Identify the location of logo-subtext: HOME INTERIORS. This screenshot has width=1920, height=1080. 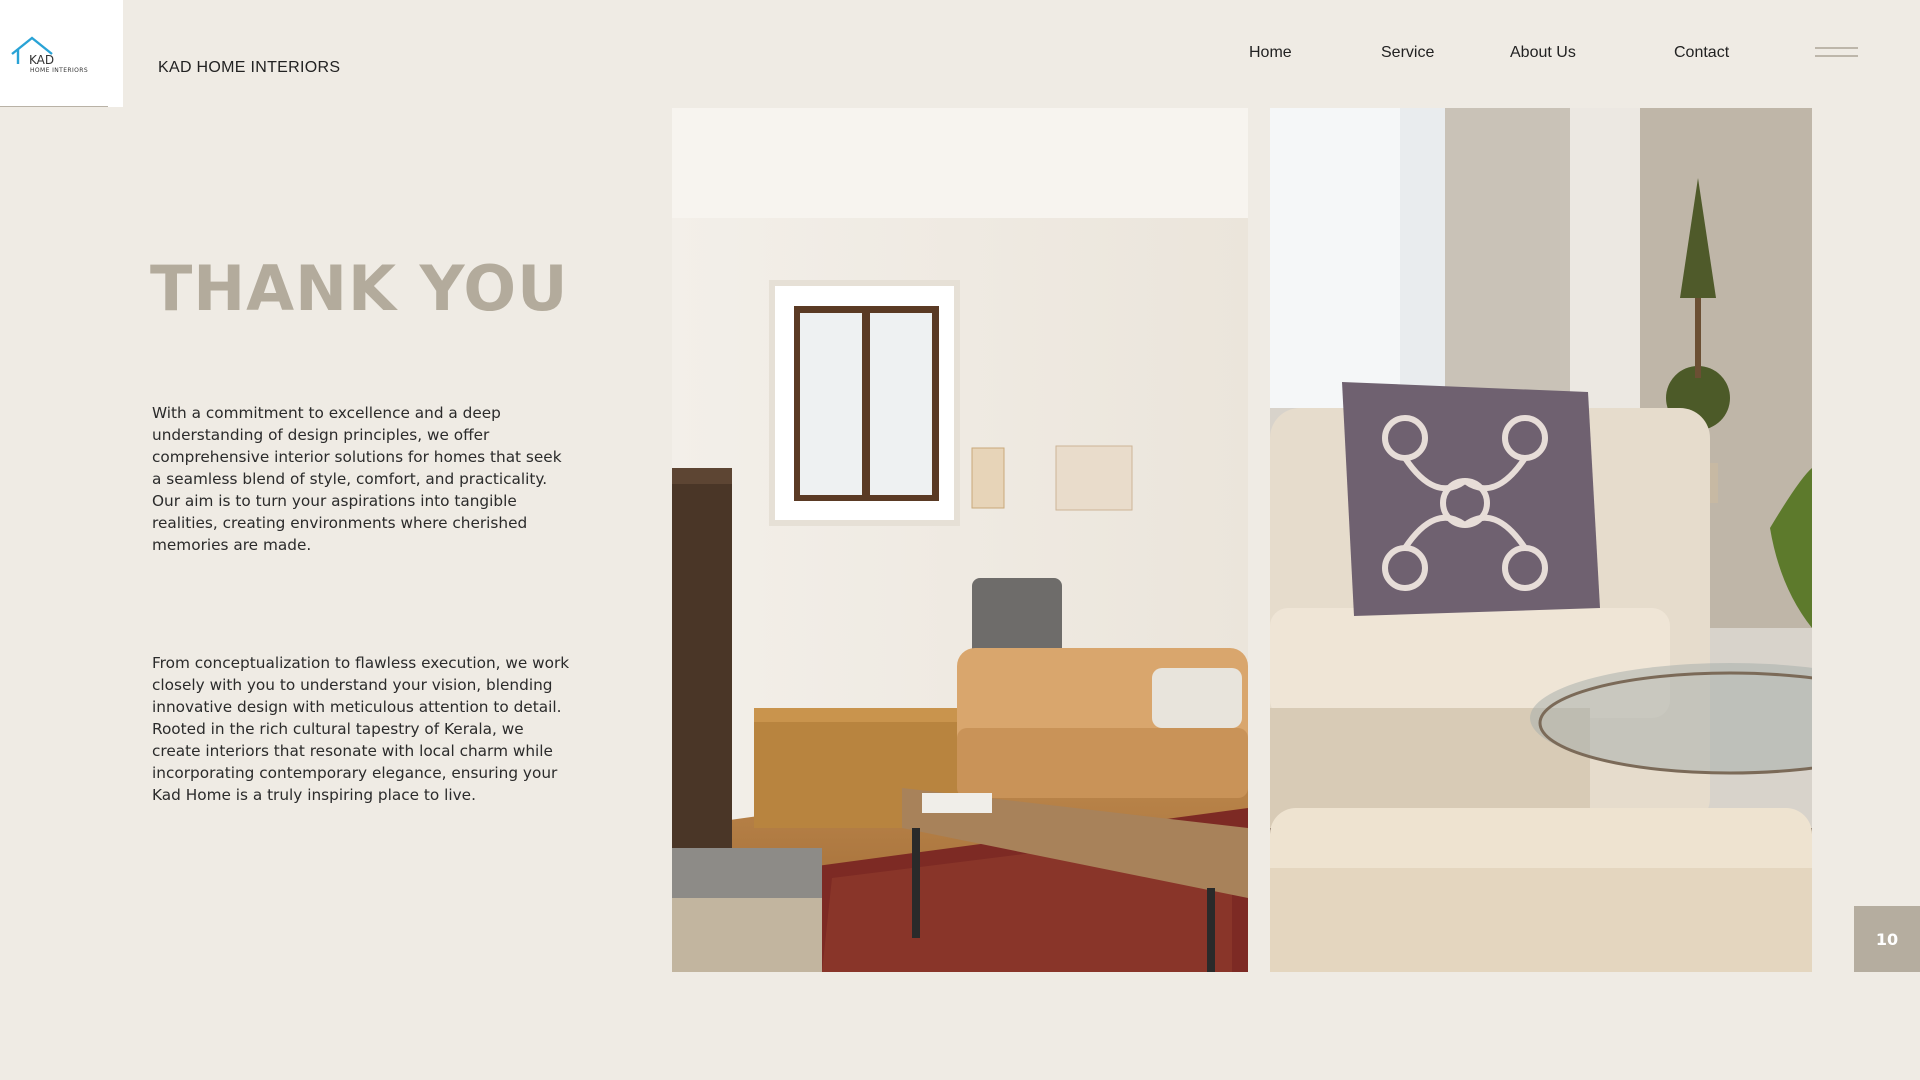
(59, 70).